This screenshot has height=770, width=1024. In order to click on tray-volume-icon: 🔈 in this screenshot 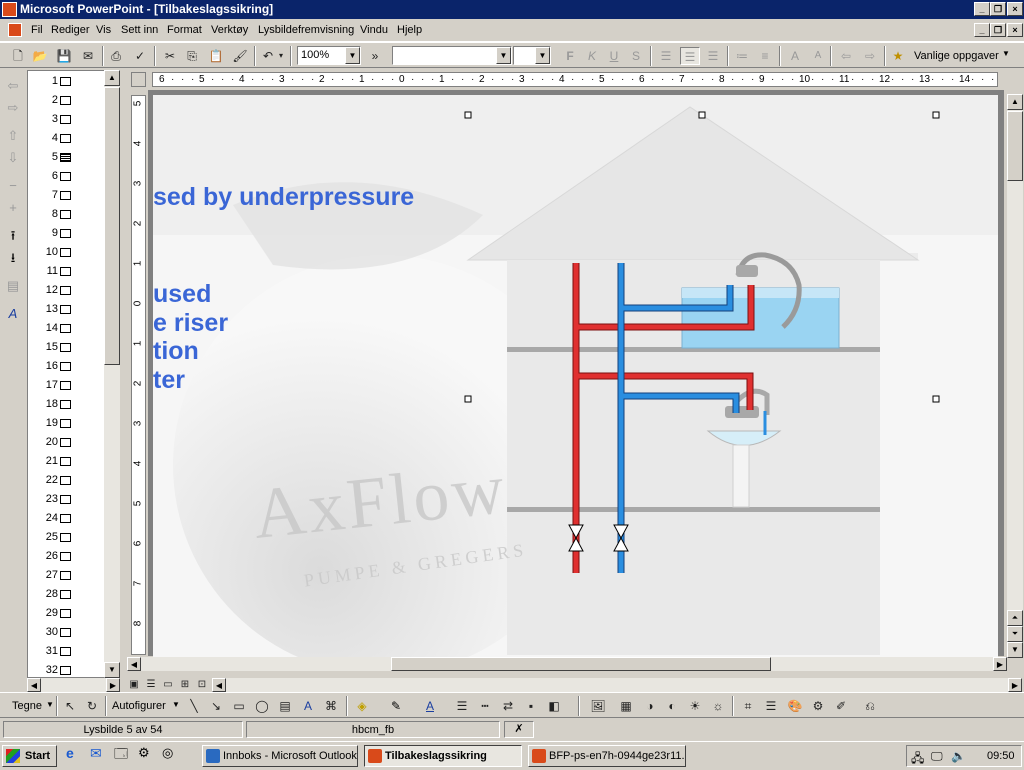, I will do `click(958, 756)`.